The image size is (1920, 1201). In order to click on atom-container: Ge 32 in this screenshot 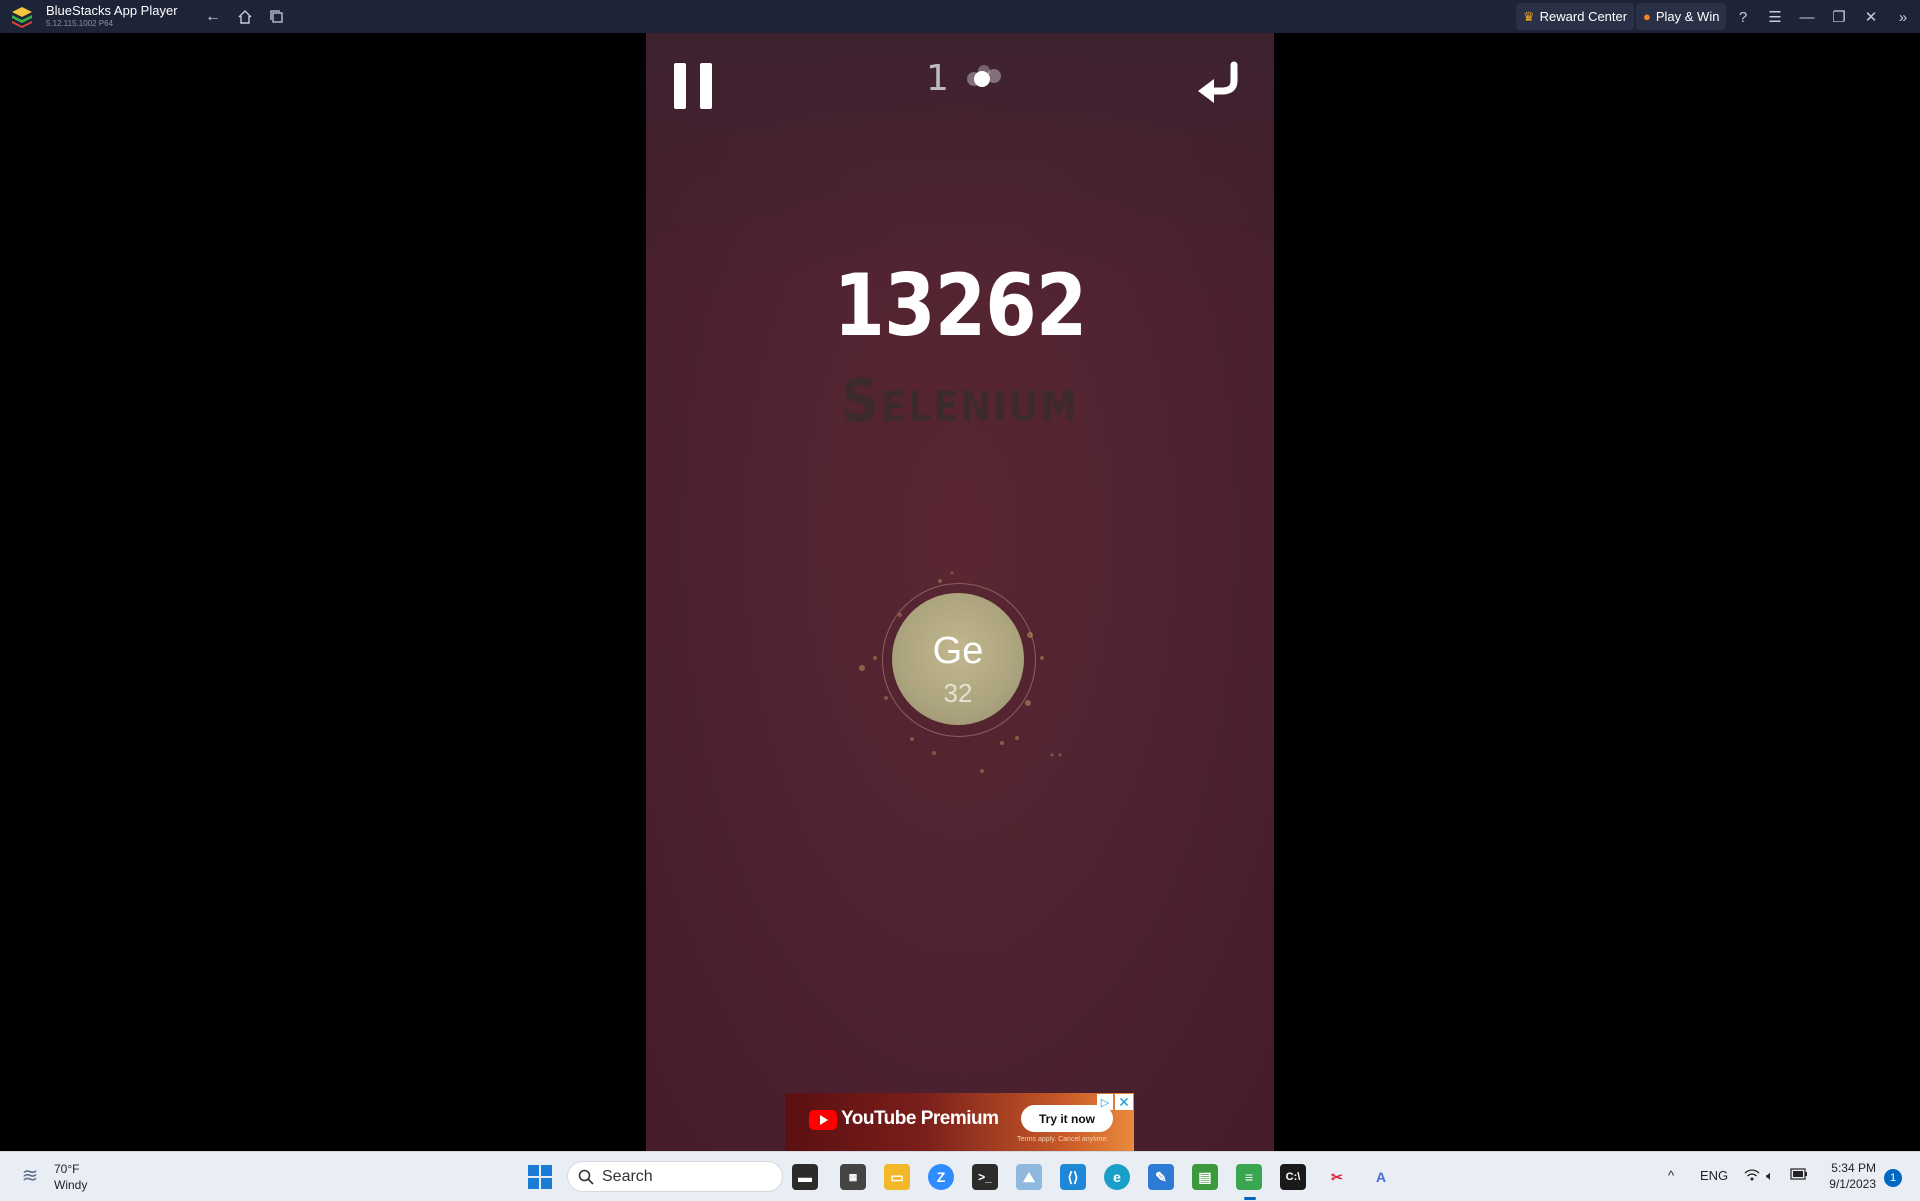, I will do `click(960, 661)`.